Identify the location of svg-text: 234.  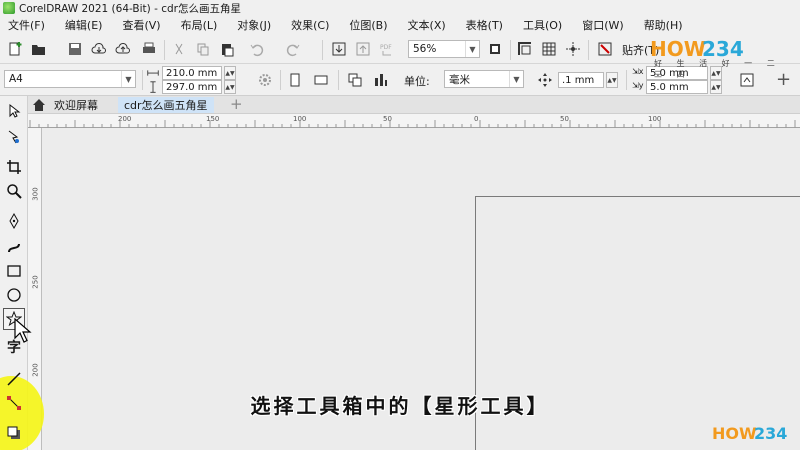
(770, 433).